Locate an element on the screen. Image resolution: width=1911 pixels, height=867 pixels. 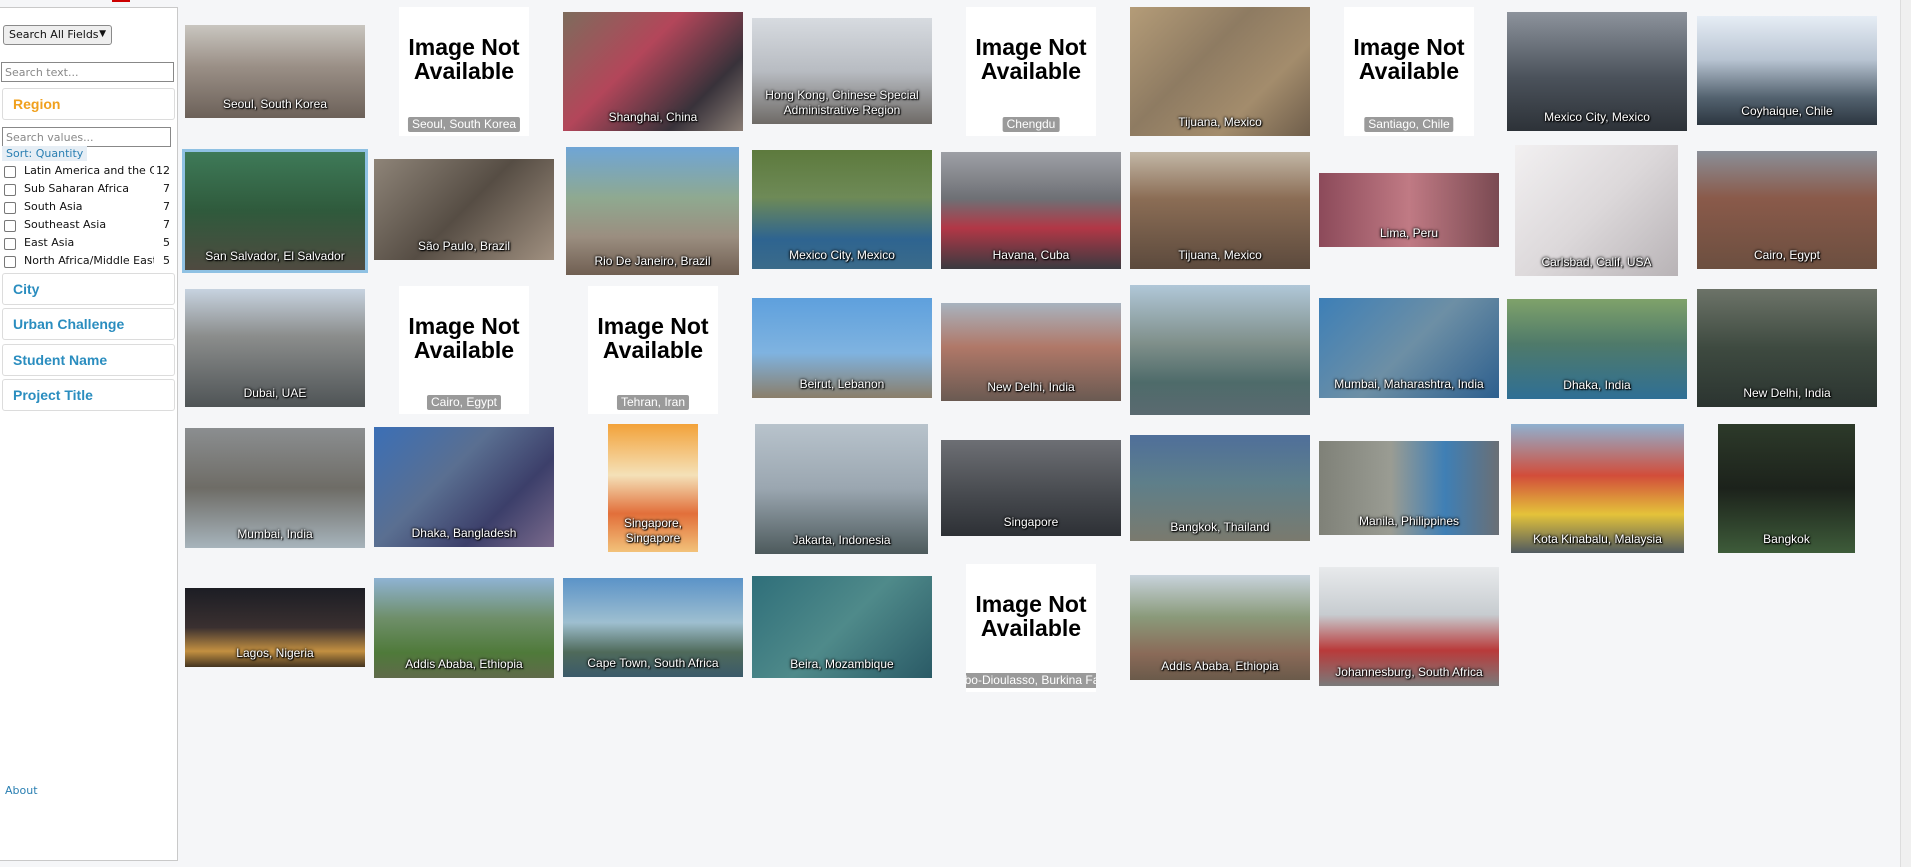
image-caption: Bobo-Dioulasso, Burkina Faso is located at coordinates (1031, 680).